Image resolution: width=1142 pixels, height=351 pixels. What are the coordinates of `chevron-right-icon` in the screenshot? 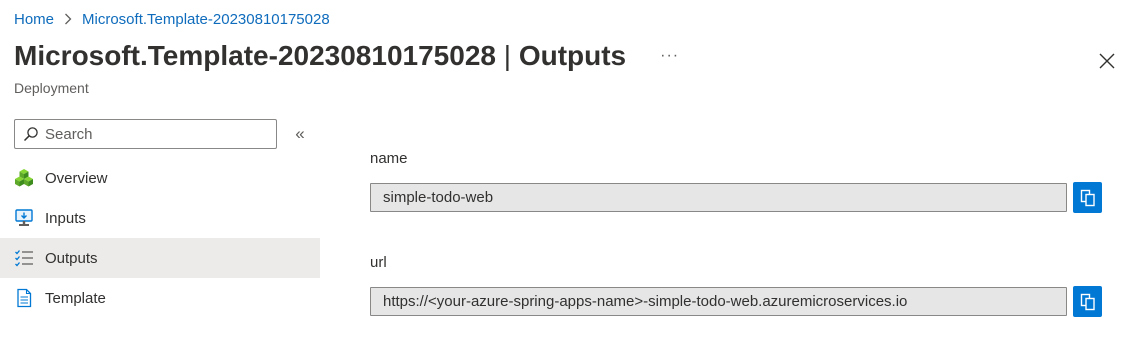 It's located at (68, 19).